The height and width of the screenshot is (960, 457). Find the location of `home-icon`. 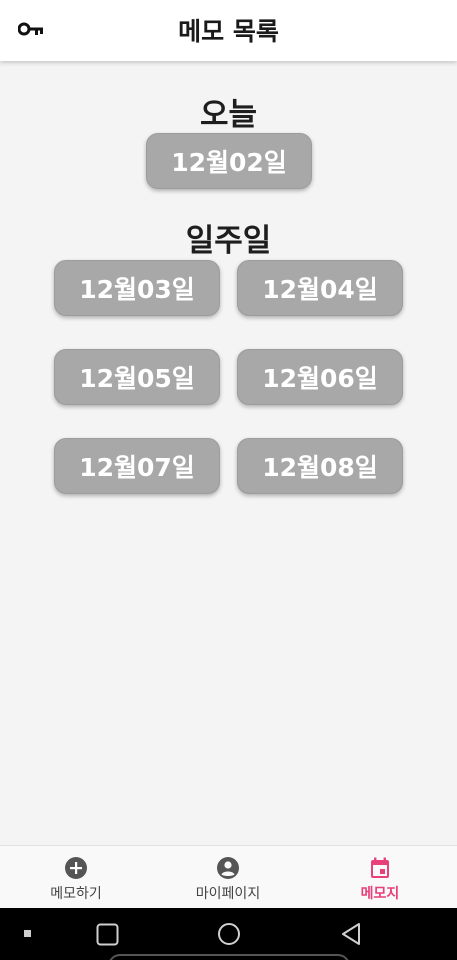

home-icon is located at coordinates (229, 934).